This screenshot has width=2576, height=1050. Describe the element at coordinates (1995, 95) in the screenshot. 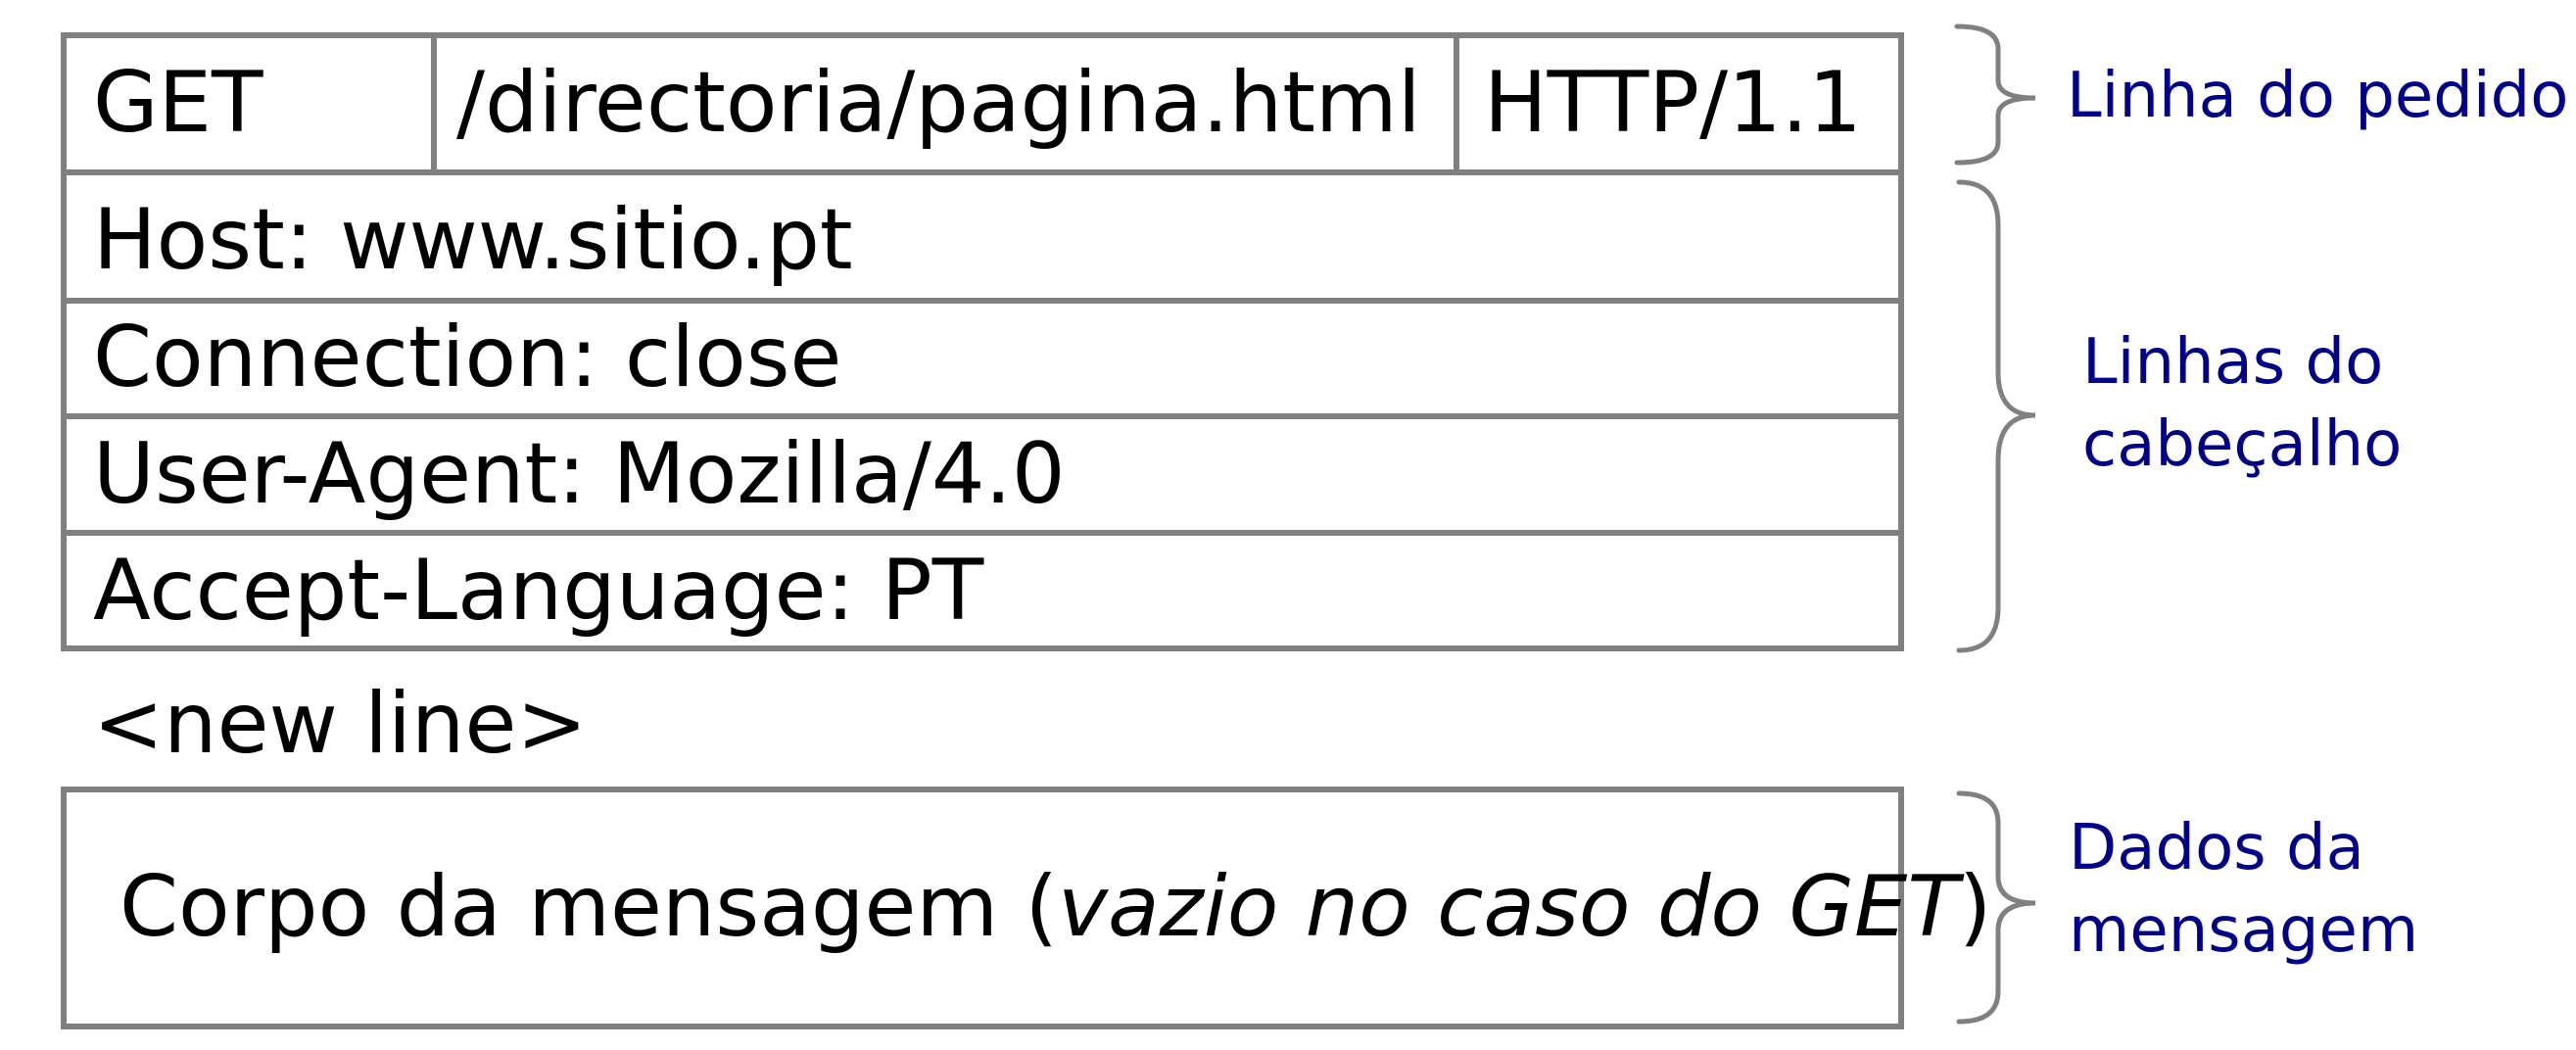

I see `request-line-brace` at that location.